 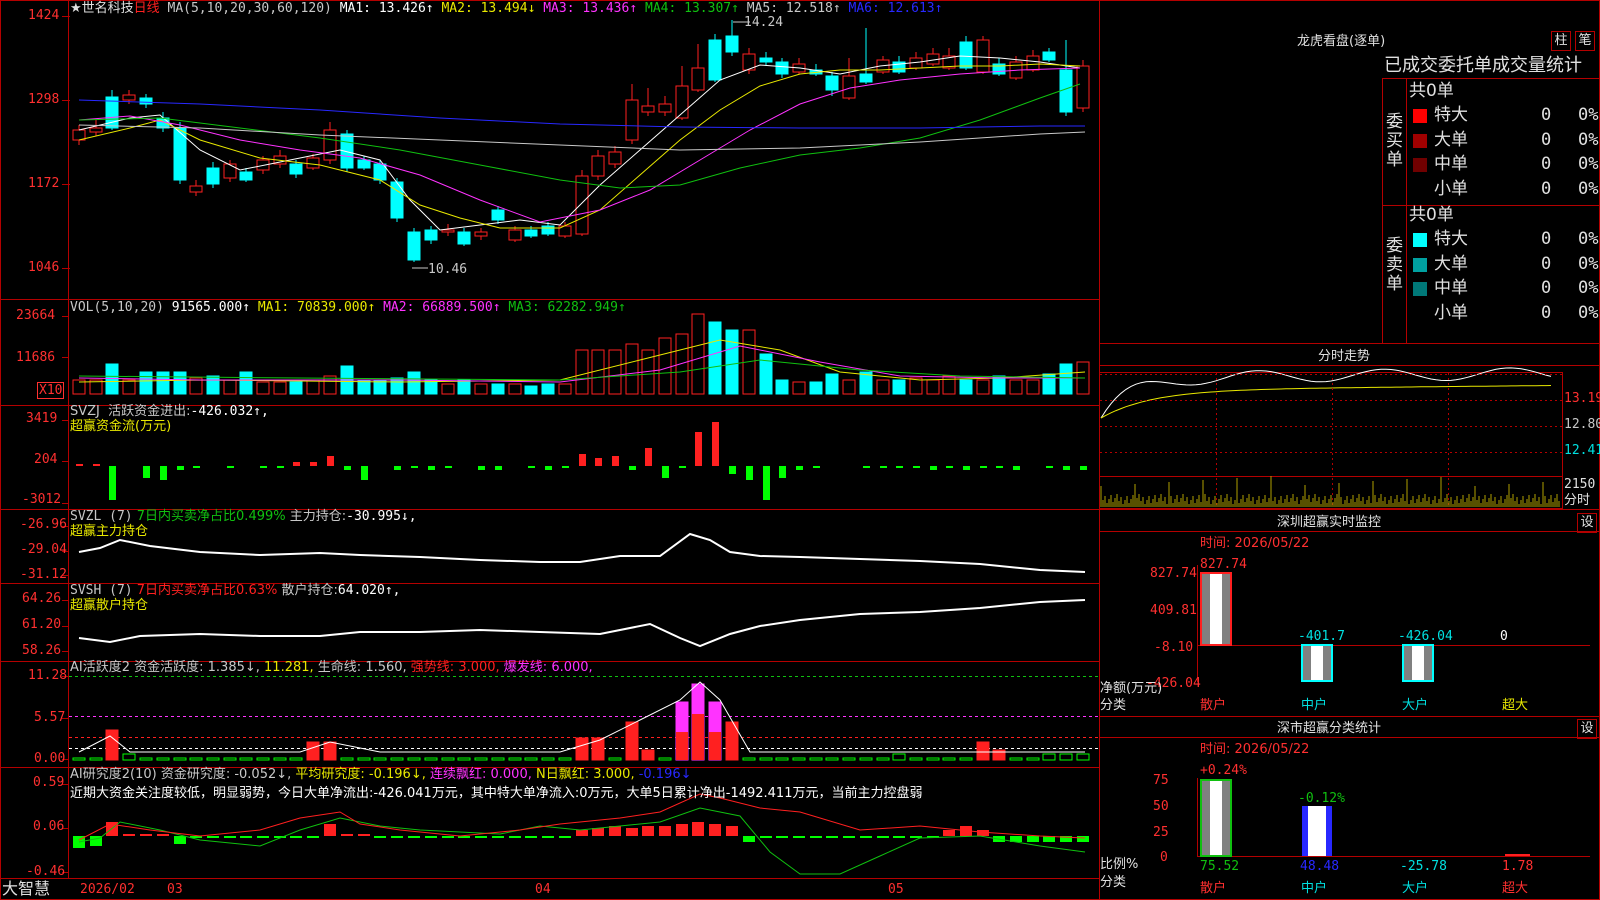 What do you see at coordinates (1588, 312) in the screenshot?
I see `sell-order-pct-4: 0%` at bounding box center [1588, 312].